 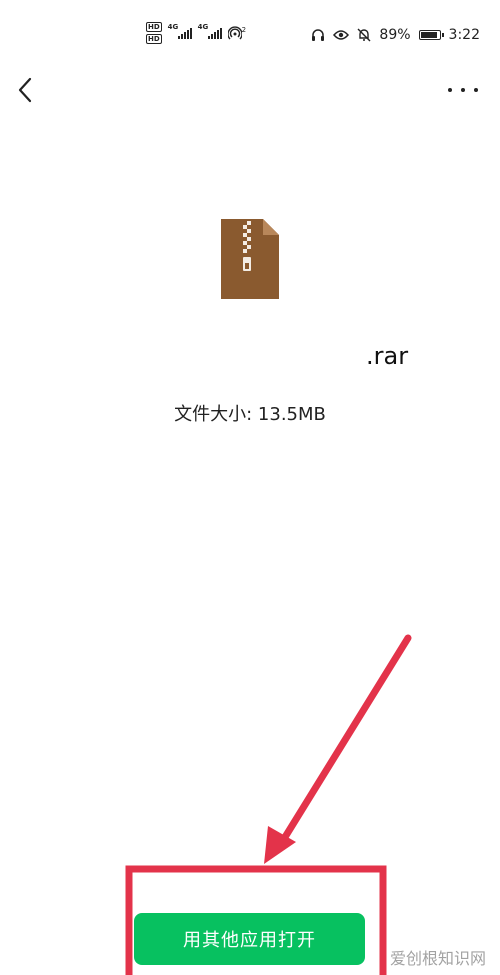 What do you see at coordinates (154, 27) in the screenshot?
I see `hd-badge-1: HD` at bounding box center [154, 27].